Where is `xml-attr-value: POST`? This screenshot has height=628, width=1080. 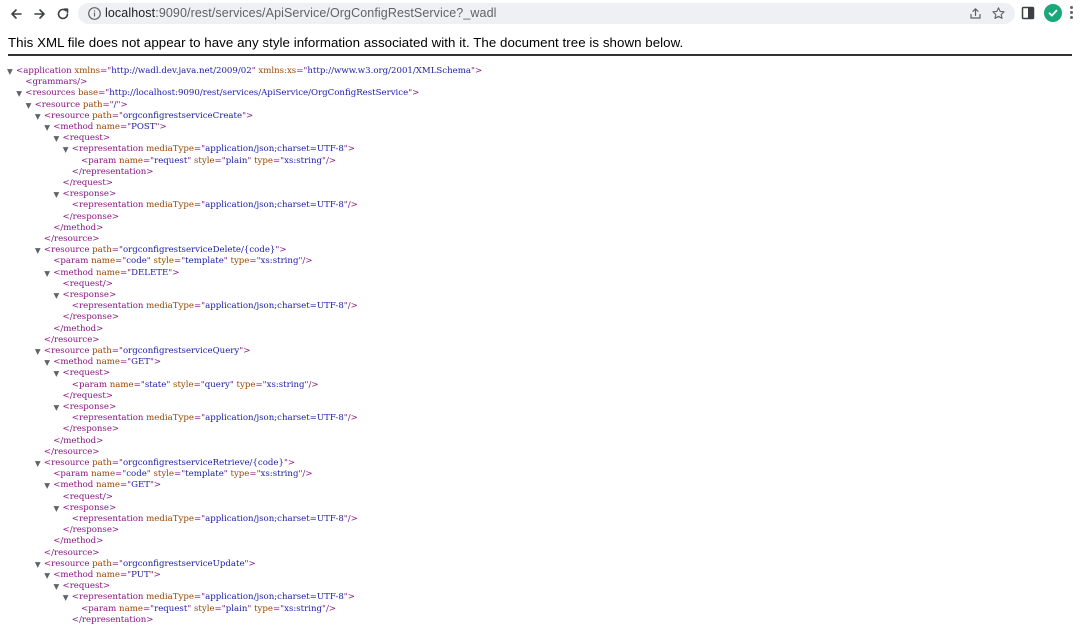 xml-attr-value: POST is located at coordinates (143, 127).